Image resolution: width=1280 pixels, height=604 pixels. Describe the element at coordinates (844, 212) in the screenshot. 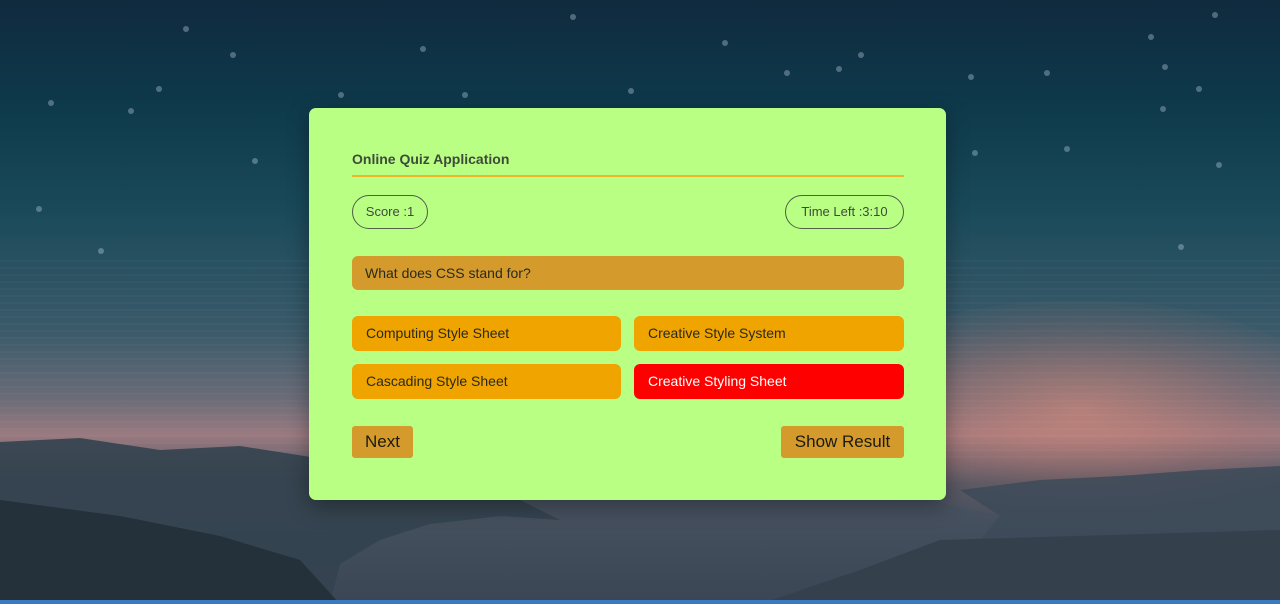

I see `timer-badge: Time Left :3:10` at that location.